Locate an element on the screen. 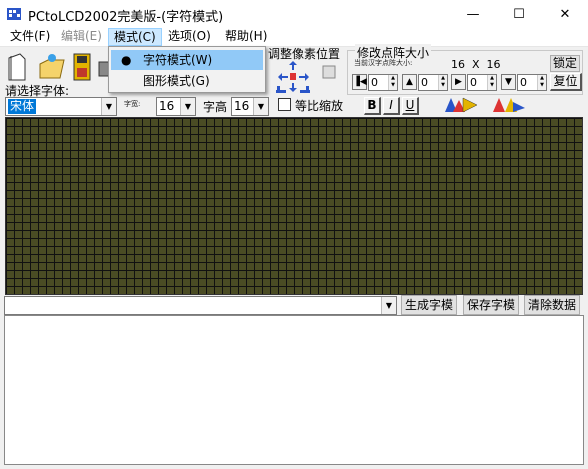  bar-left-arrow-icon: ▐◀ is located at coordinates (360, 82).